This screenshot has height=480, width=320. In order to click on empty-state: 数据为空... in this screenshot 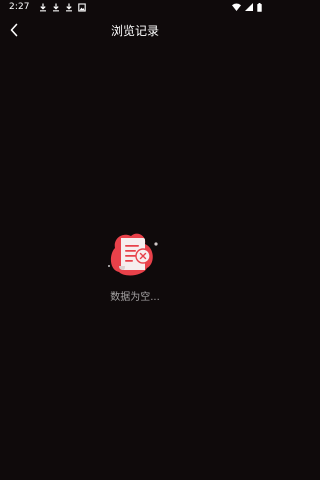, I will do `click(135, 266)`.